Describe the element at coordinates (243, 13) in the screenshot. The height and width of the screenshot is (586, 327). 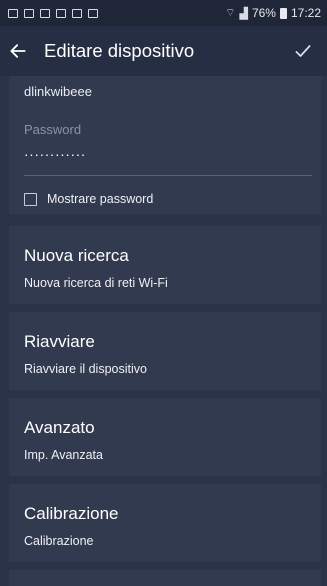
I see `signal-icon: ▟` at that location.